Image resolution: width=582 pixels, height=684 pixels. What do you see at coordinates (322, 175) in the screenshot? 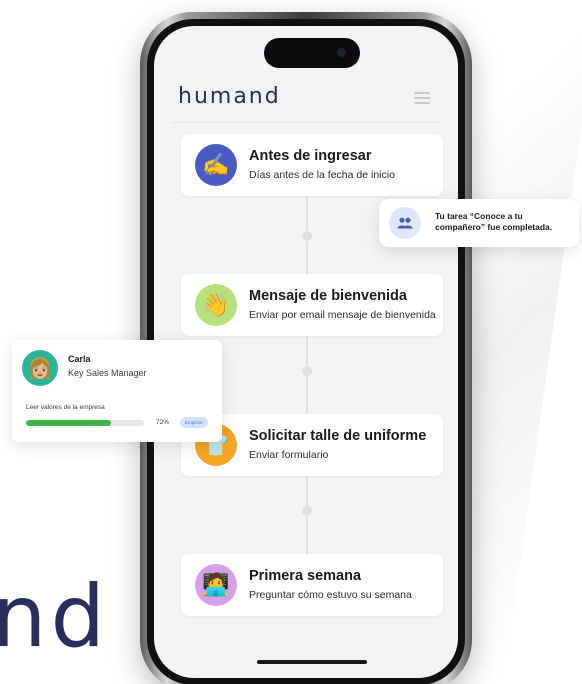
I see `step-subtitle: Días antes de la fecha de inicio` at bounding box center [322, 175].